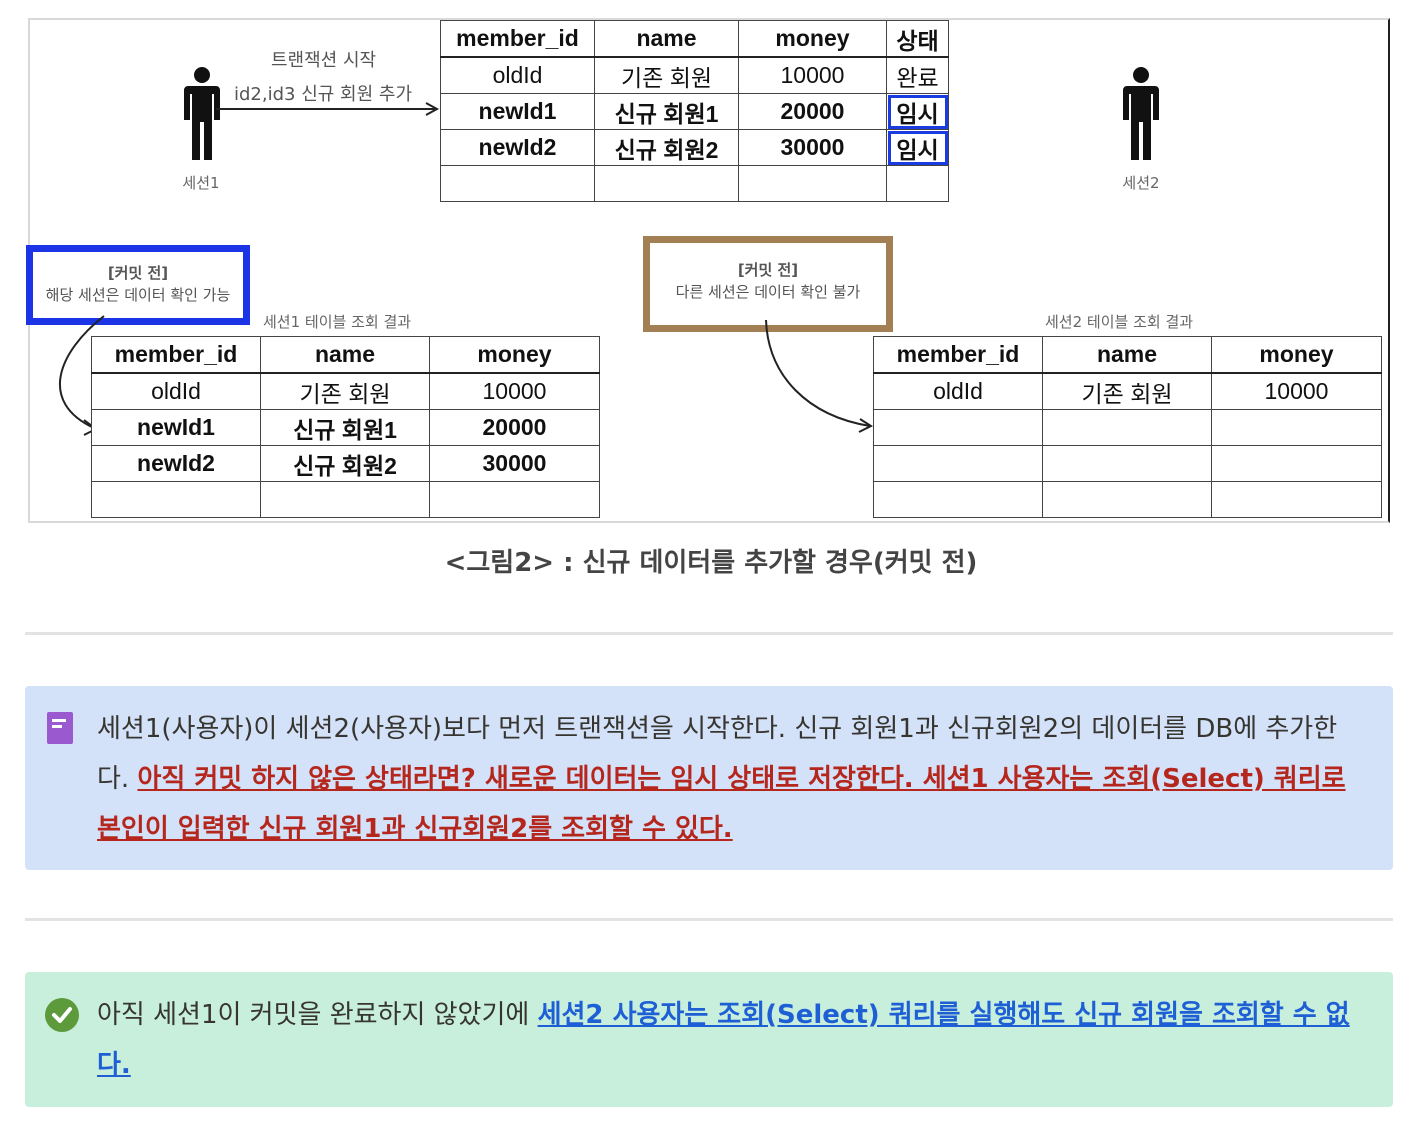 The width and height of the screenshot is (1422, 1128). I want to click on tx-arrow, so click(328, 109).